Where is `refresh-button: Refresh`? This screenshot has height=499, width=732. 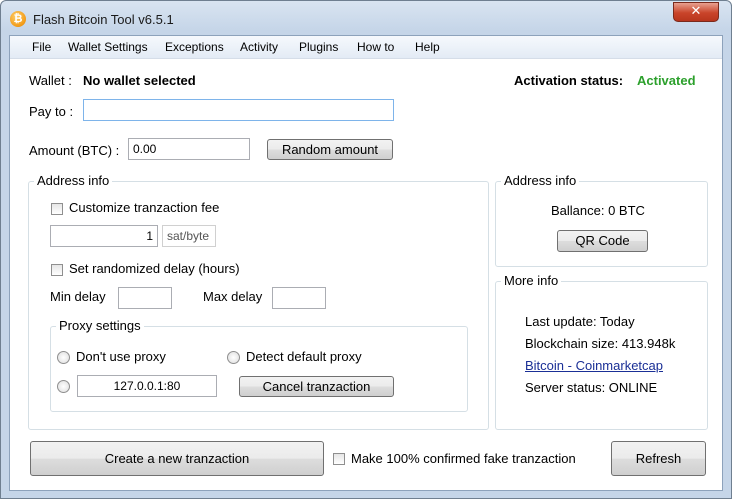 refresh-button: Refresh is located at coordinates (658, 458).